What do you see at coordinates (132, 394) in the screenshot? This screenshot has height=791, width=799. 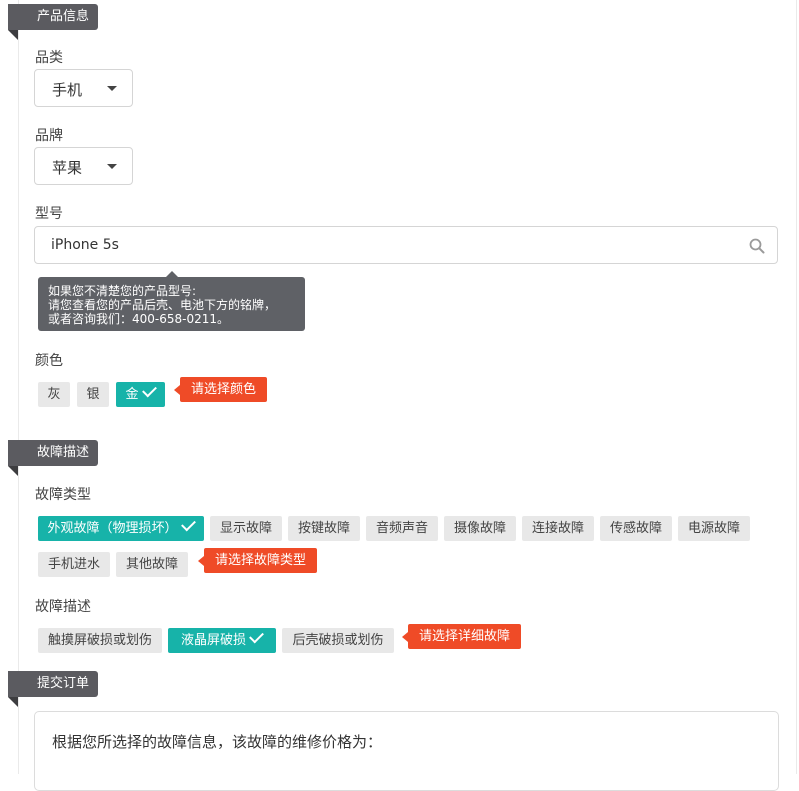 I see `color-option-label: 金` at bounding box center [132, 394].